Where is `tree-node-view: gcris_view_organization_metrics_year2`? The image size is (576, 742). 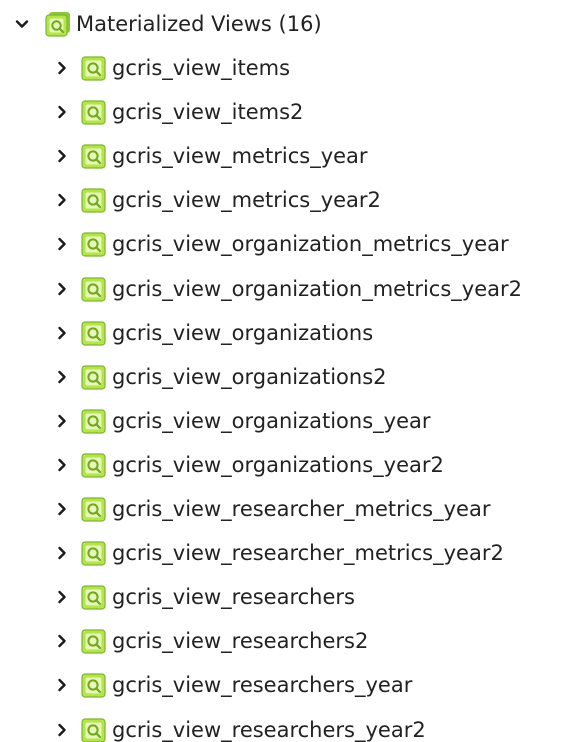 tree-node-view: gcris_view_organization_metrics_year2 is located at coordinates (287, 289).